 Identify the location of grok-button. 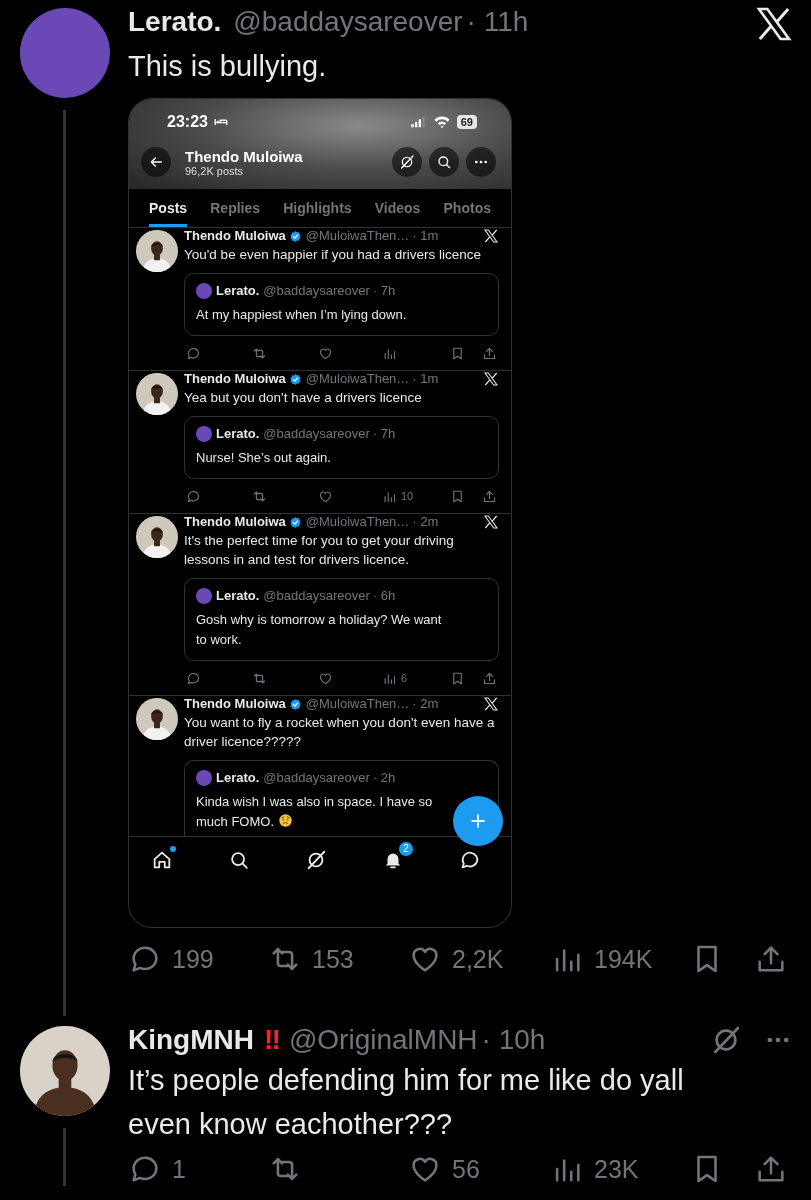
(407, 162).